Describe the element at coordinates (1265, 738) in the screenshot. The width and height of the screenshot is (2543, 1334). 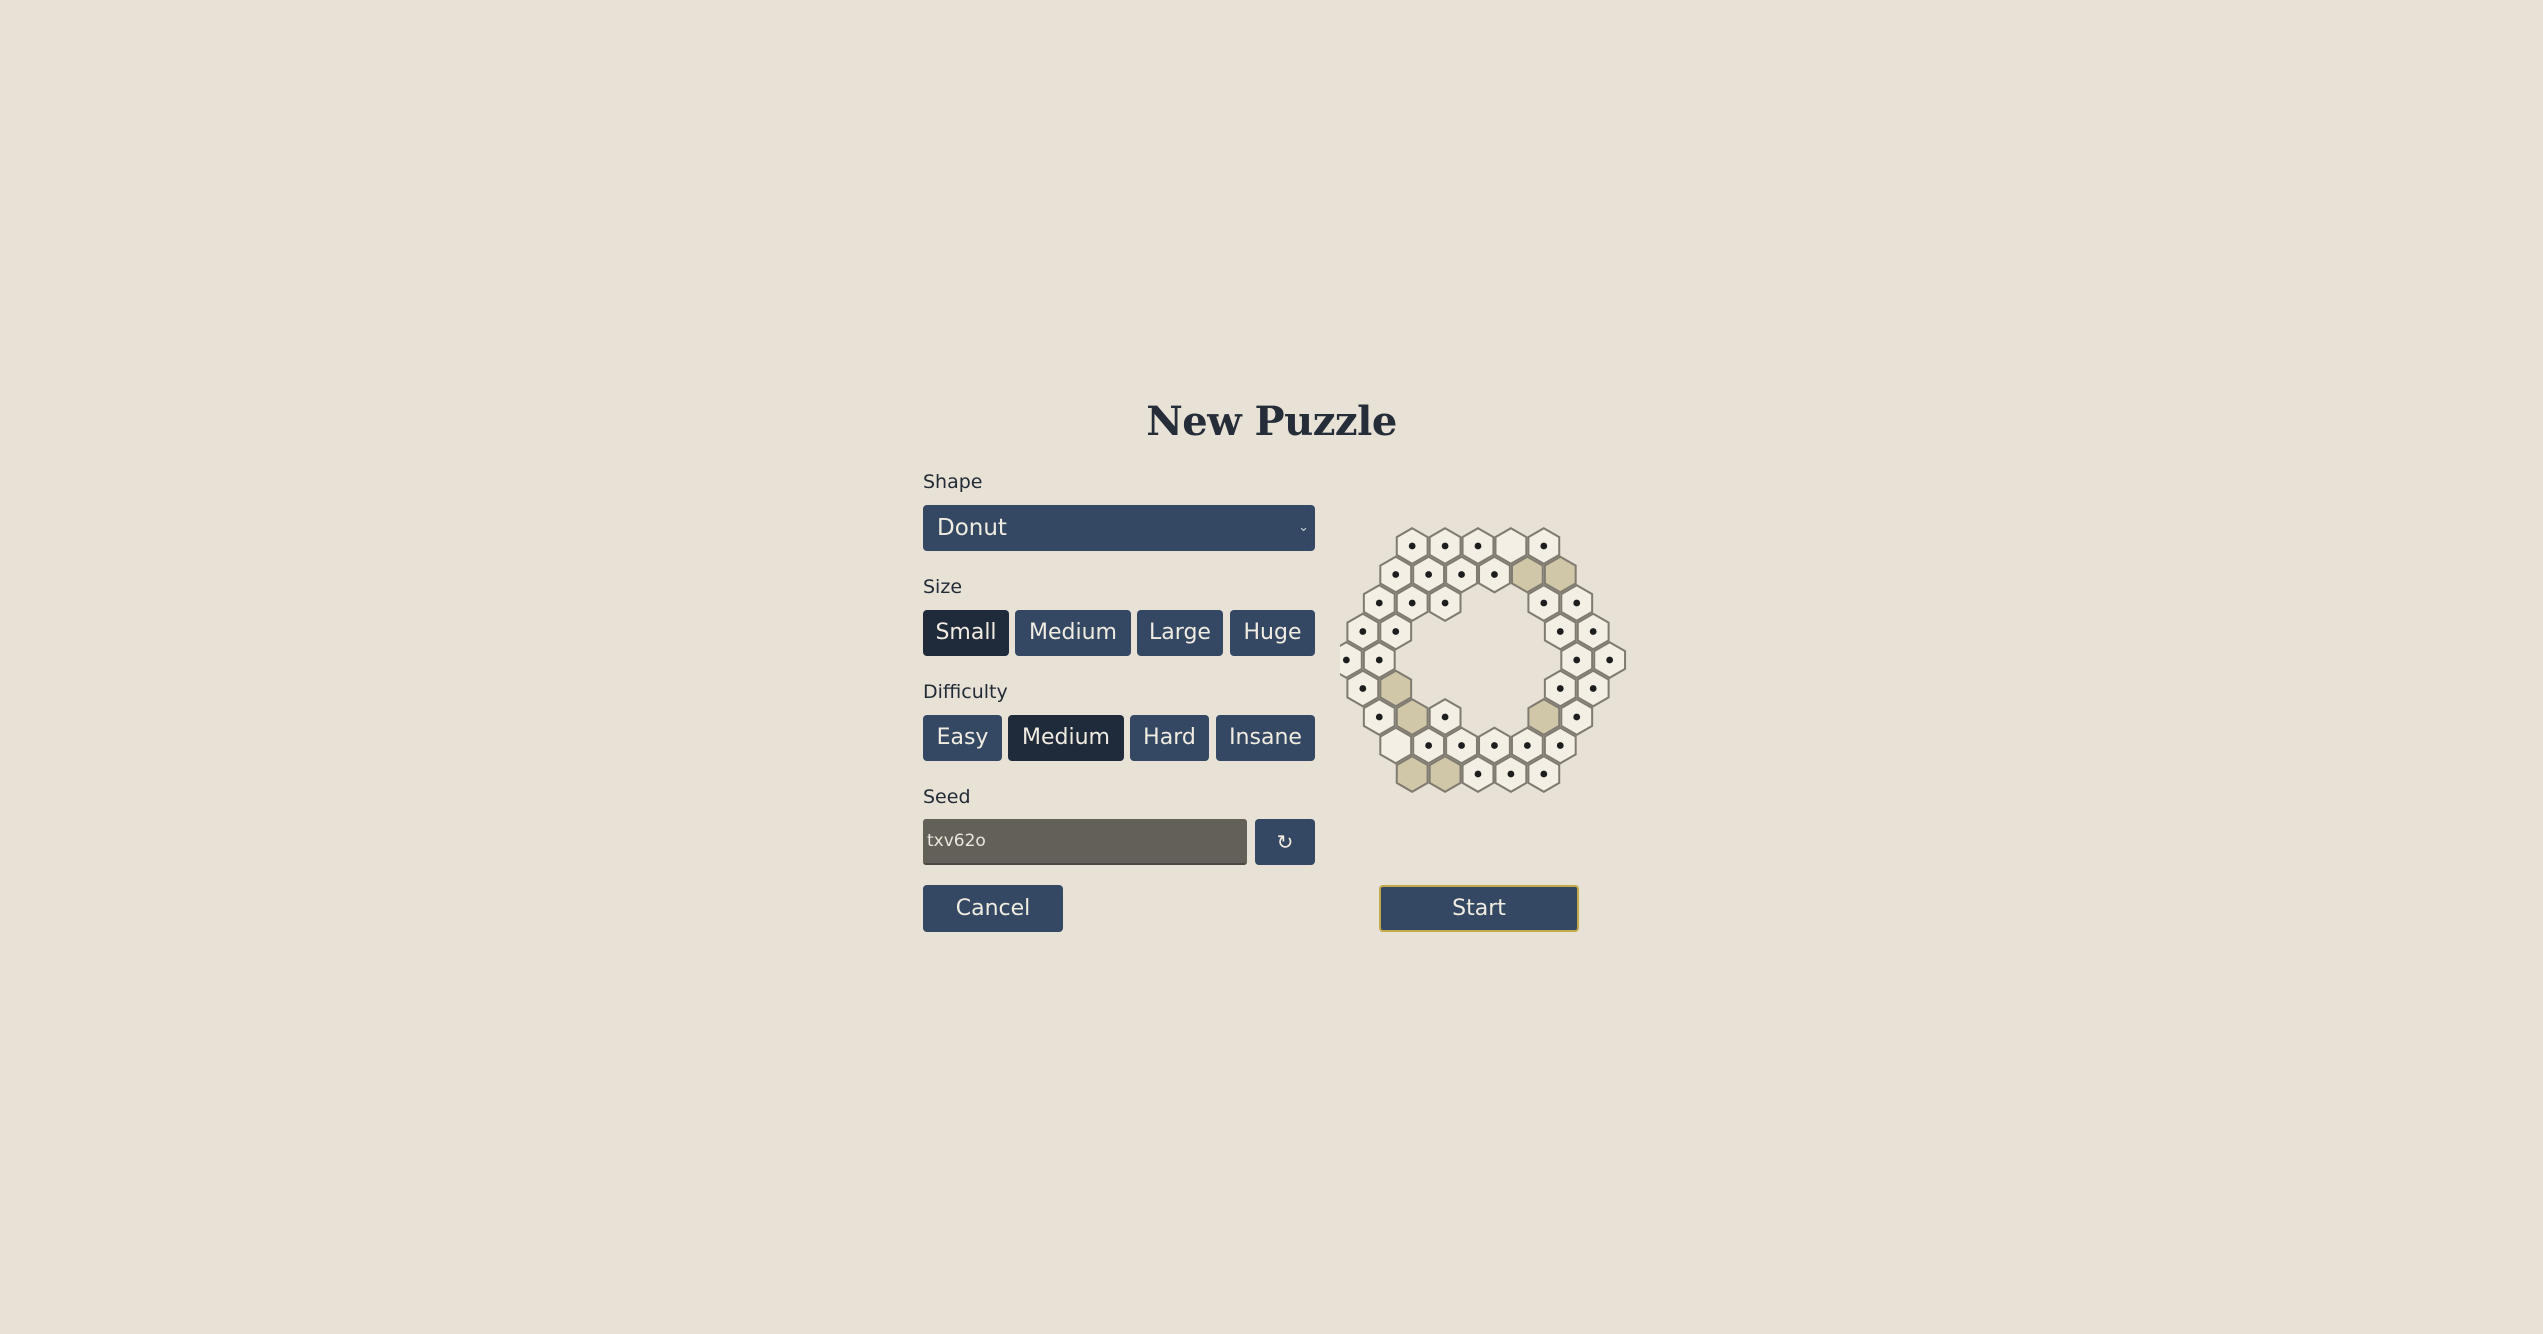
I see `difficulty-insane-button: Insane` at that location.